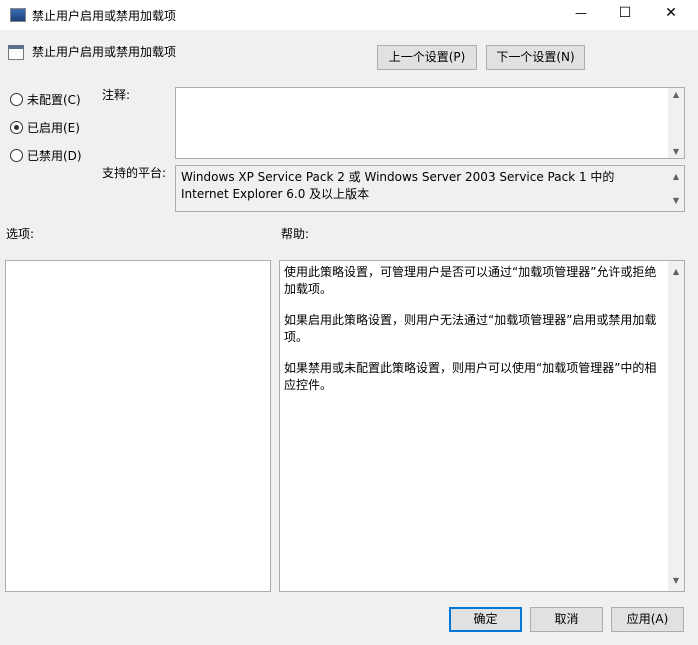  I want to click on prev-setting-button: 上一个设置(P), so click(427, 57).